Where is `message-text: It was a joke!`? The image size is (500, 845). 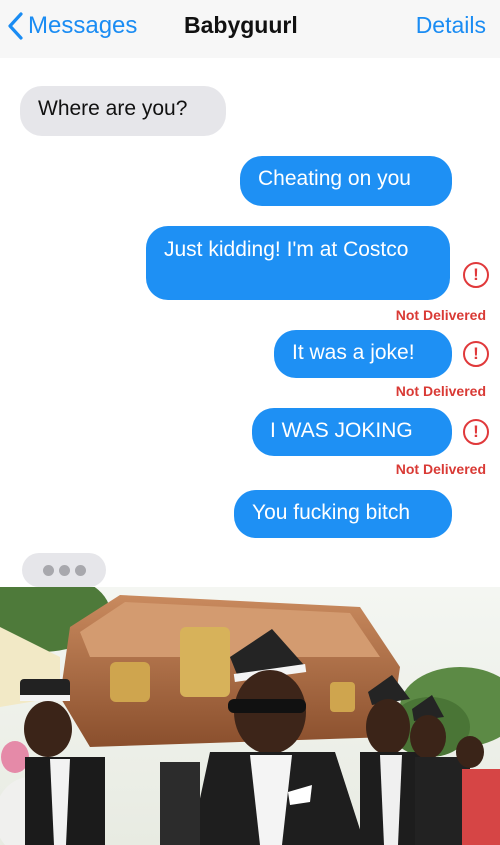 message-text: It was a joke! is located at coordinates (353, 352).